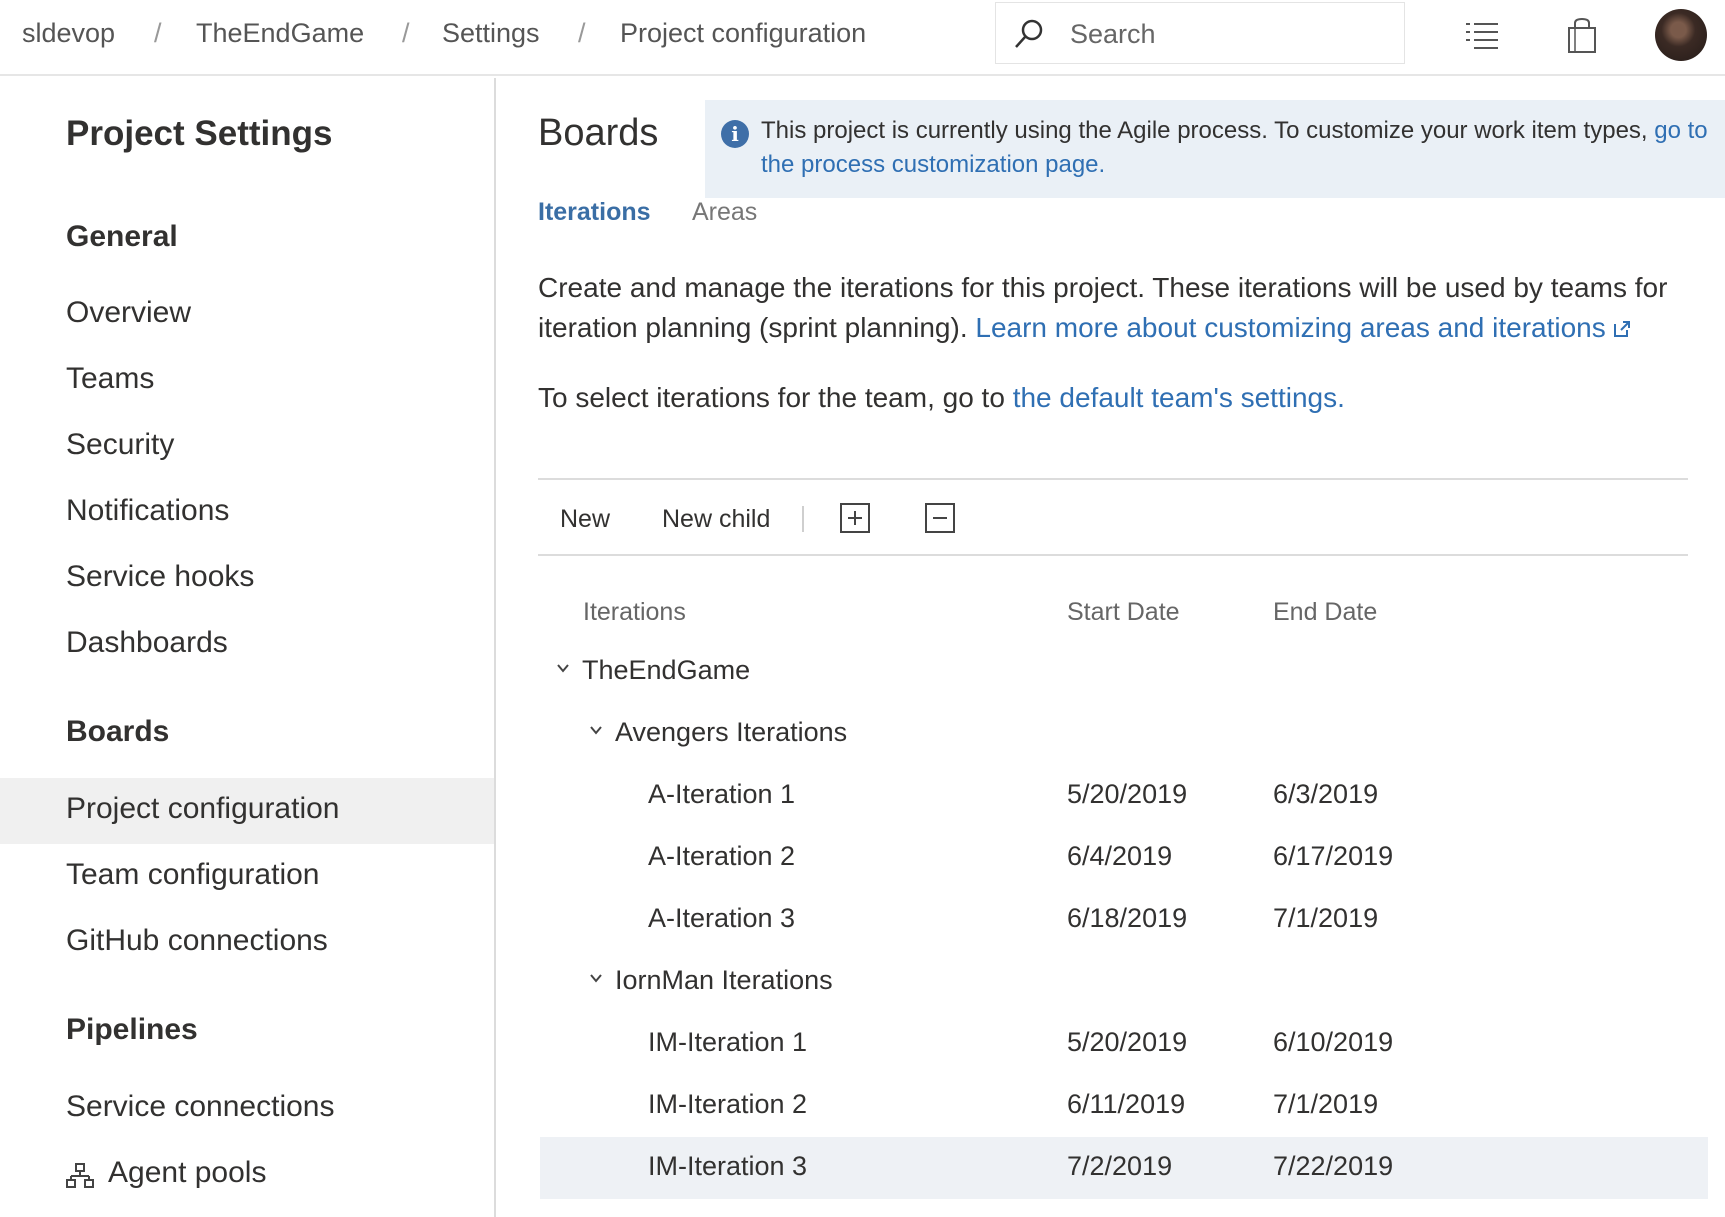 This screenshot has height=1217, width=1725. What do you see at coordinates (585, 519) in the screenshot?
I see `new-button: New` at bounding box center [585, 519].